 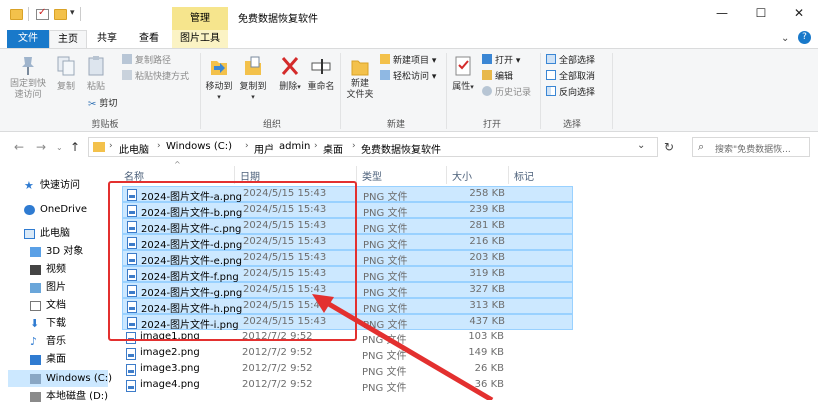 What do you see at coordinates (48, 359) in the screenshot?
I see `nav-item-desktop: 桌面` at bounding box center [48, 359].